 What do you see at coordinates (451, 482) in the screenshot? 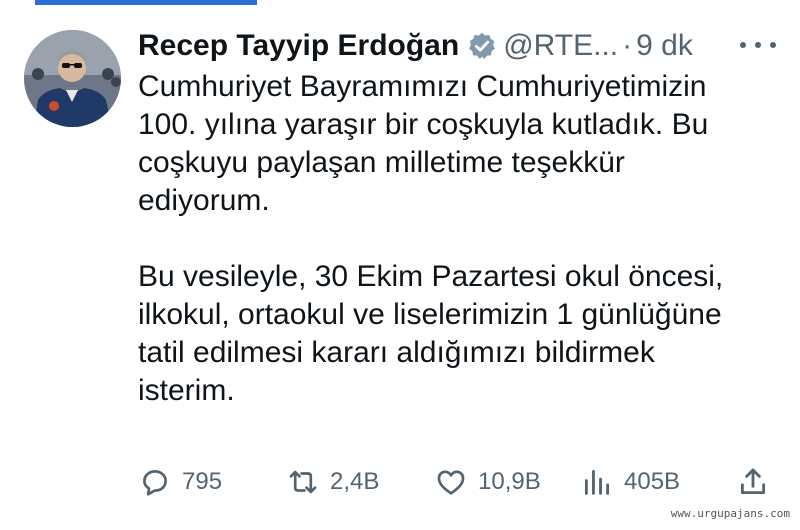
I see `heart-icon` at bounding box center [451, 482].